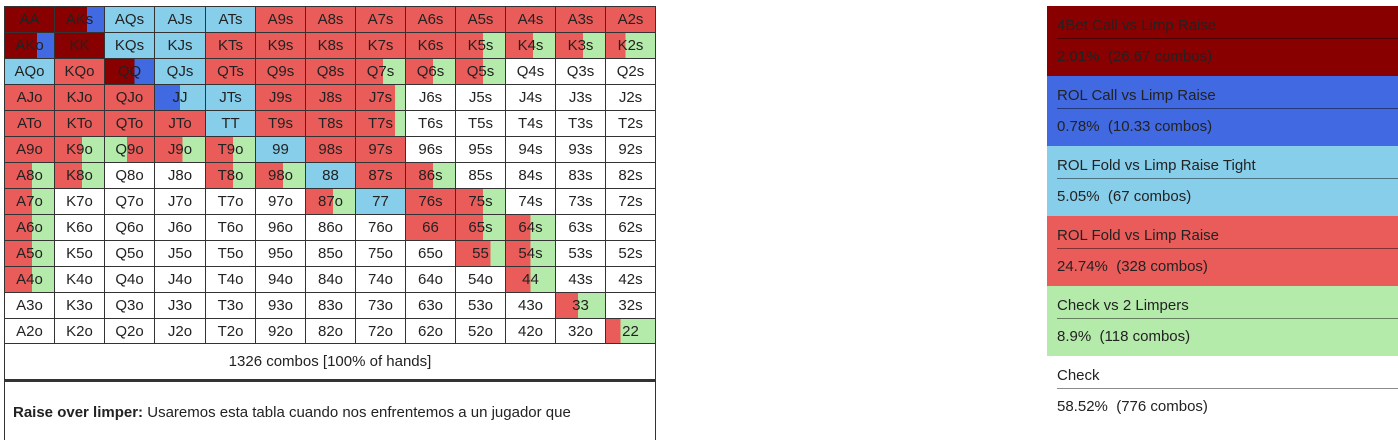 This screenshot has width=1398, height=440. What do you see at coordinates (581, 176) in the screenshot?
I see `hand-cell-83s: 83s` at bounding box center [581, 176].